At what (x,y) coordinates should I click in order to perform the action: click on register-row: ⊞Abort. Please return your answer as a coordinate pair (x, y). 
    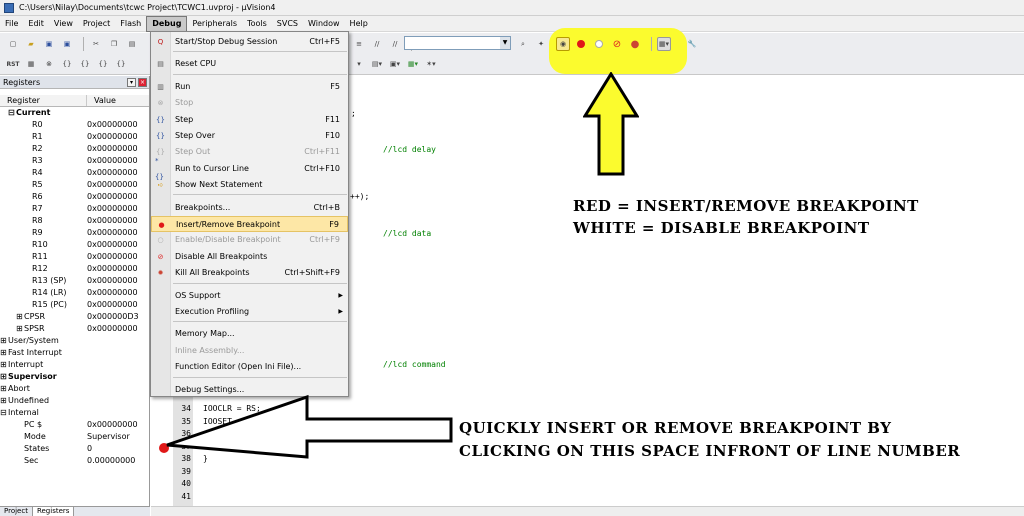
    Looking at the image, I should click on (74, 389).